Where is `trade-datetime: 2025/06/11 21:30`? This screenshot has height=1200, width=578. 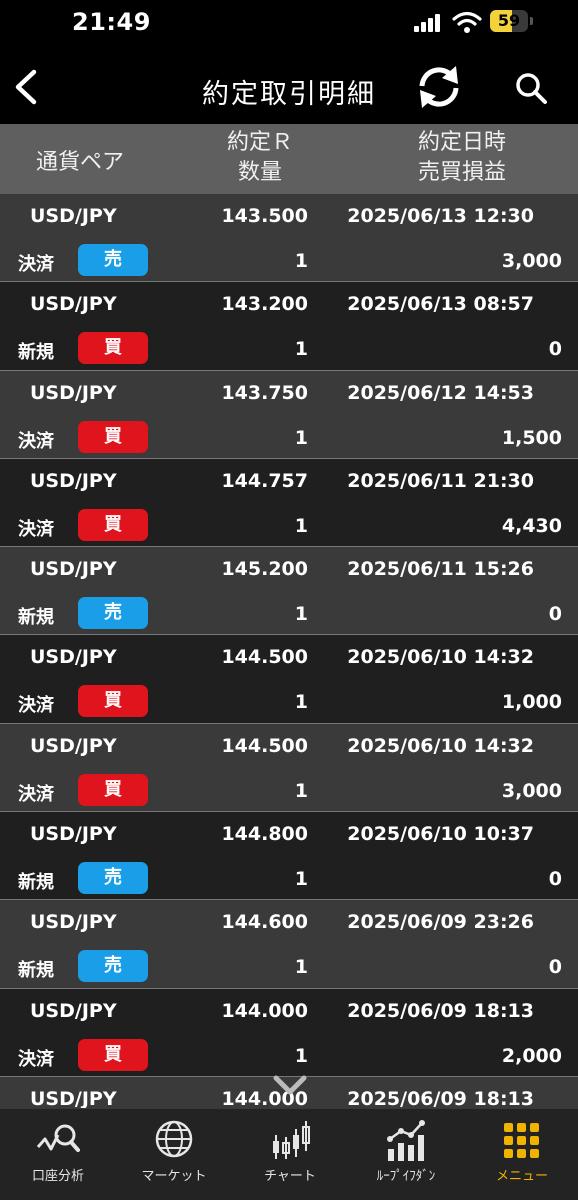
trade-datetime: 2025/06/11 21:30 is located at coordinates (440, 480).